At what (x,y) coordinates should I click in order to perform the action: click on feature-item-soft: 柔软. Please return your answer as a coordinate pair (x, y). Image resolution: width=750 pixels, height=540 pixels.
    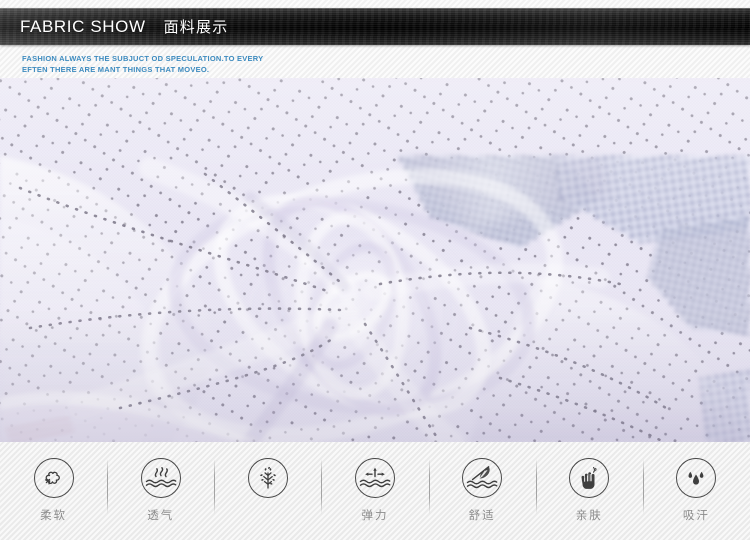
    Looking at the image, I should click on (53, 491).